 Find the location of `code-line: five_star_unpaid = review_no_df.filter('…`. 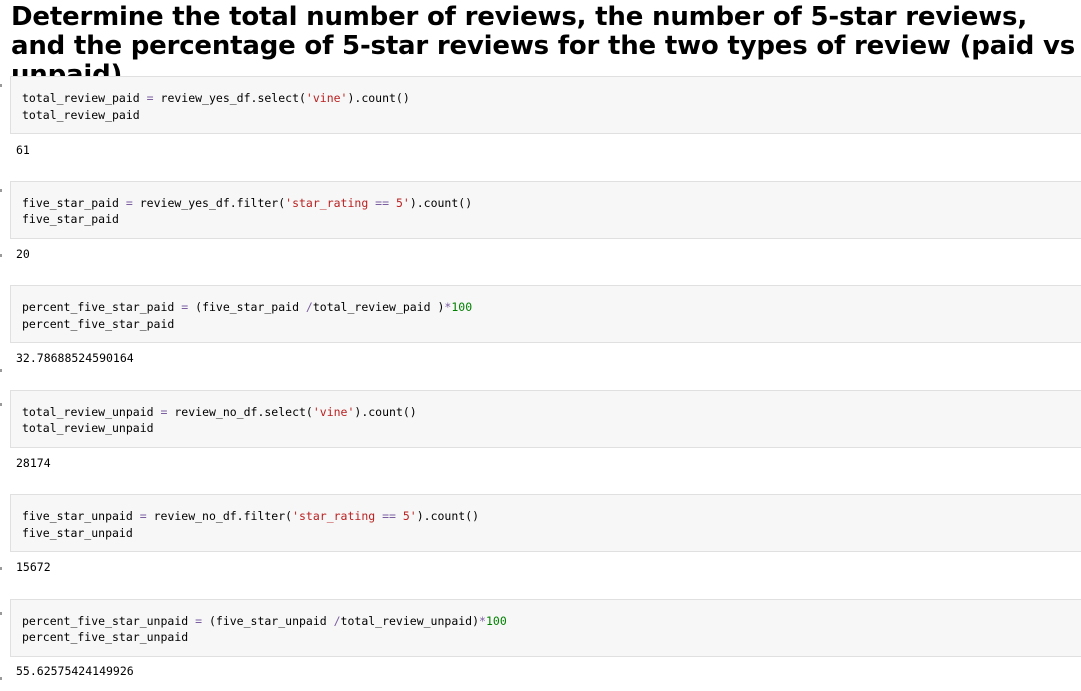

code-line: five_star_unpaid = review_no_df.filter('… is located at coordinates (251, 516).